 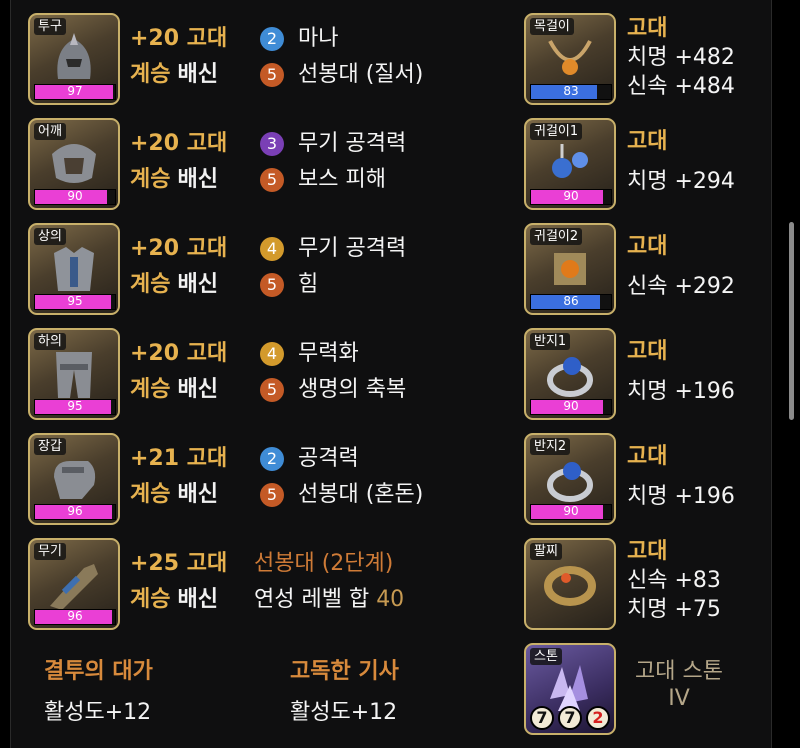 What do you see at coordinates (75, 406) in the screenshot?
I see `quality-value: 95` at bounding box center [75, 406].